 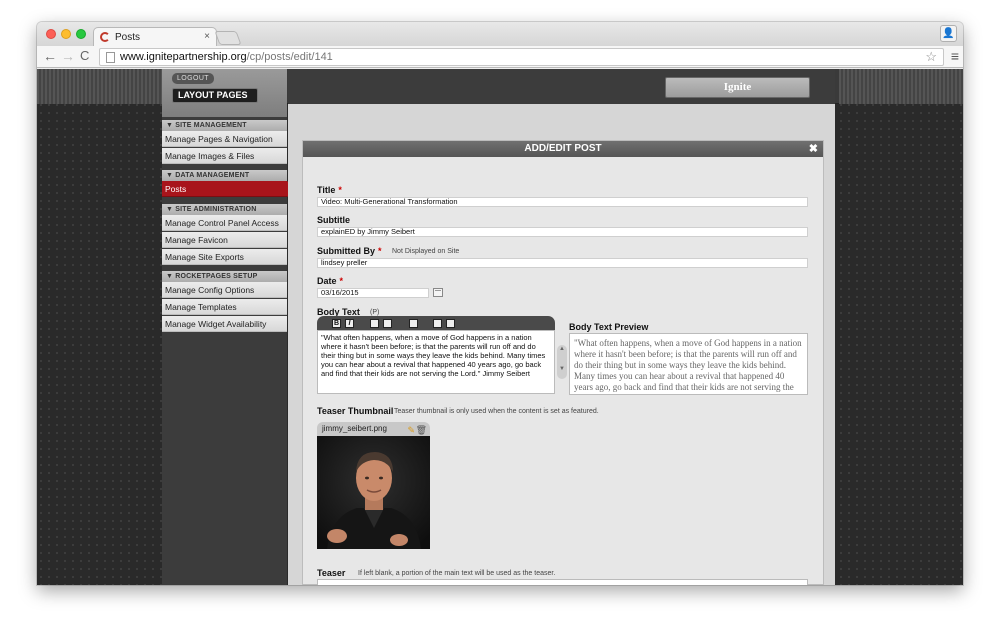 What do you see at coordinates (155, 37) in the screenshot?
I see `tab-posts: Posts ×` at bounding box center [155, 37].